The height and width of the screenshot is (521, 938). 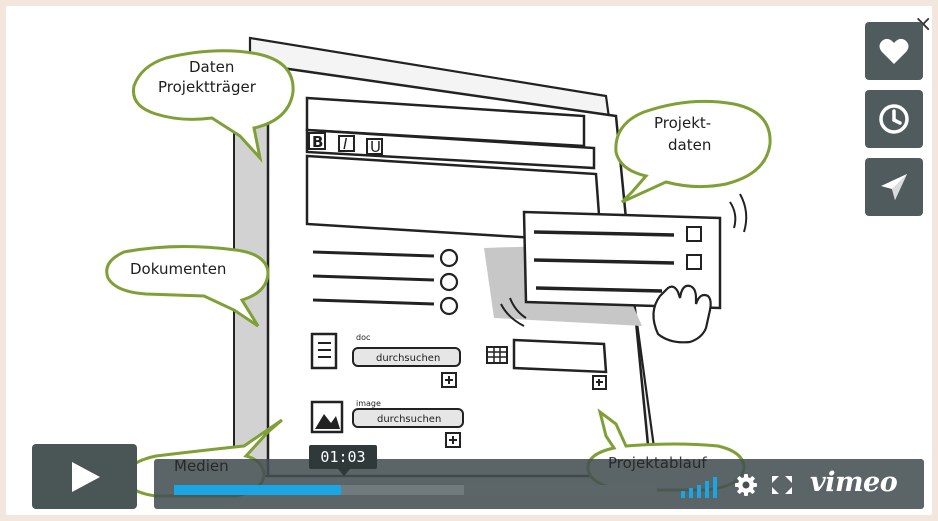 What do you see at coordinates (539, 484) in the screenshot?
I see `player-control-bar: vimeo` at bounding box center [539, 484].